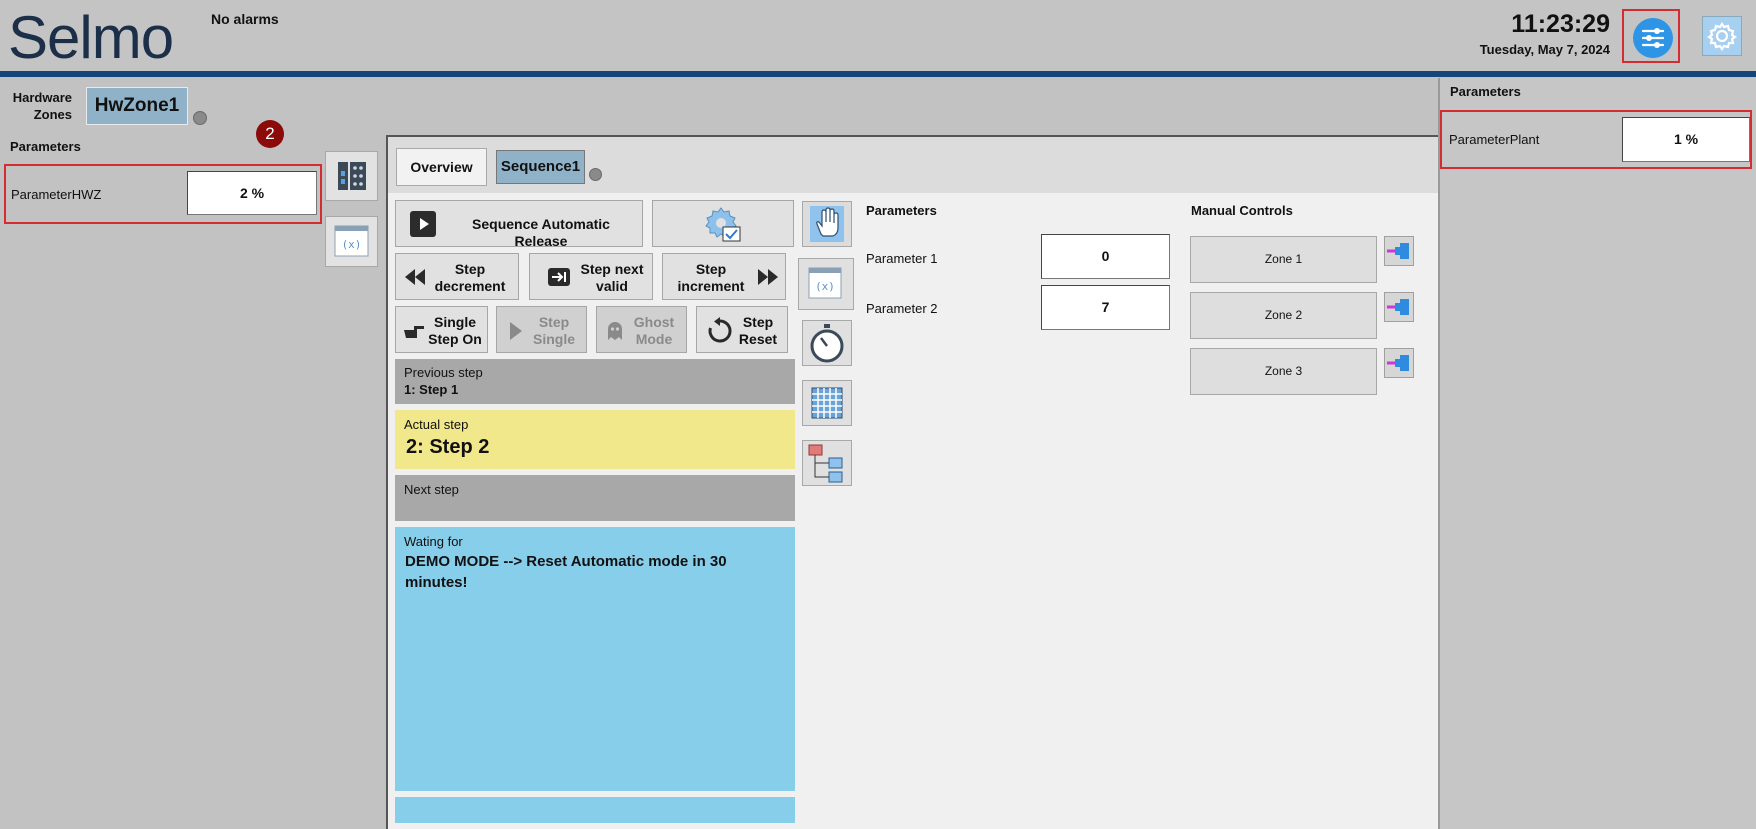 Image resolution: width=1756 pixels, height=829 pixels. I want to click on sequence-variables-button: (x), so click(826, 284).